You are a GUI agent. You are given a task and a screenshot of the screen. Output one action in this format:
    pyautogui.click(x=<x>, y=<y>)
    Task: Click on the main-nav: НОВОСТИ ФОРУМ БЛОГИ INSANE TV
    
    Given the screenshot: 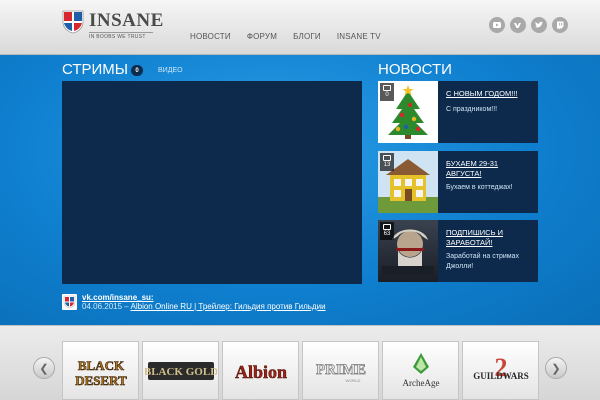 What is the action you would take?
    pyautogui.click(x=293, y=36)
    